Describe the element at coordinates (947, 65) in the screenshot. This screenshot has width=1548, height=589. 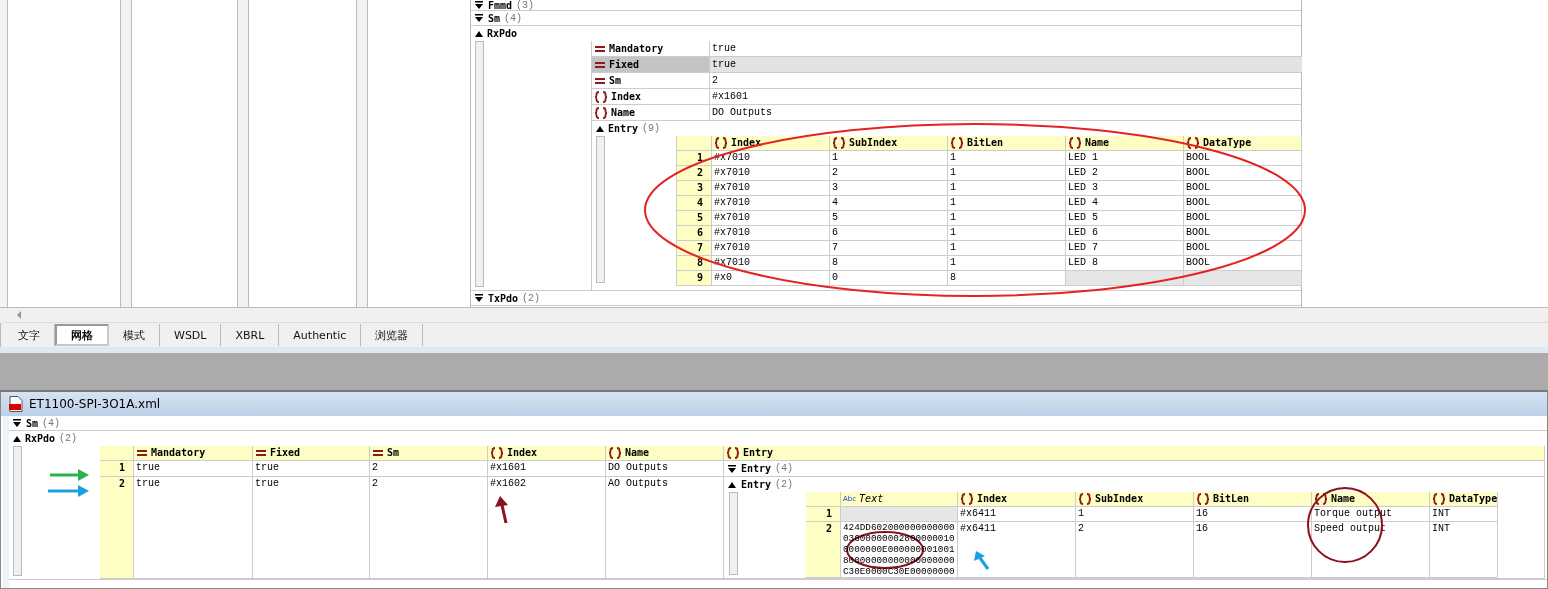
I see `attribute-row: Fixed true` at that location.